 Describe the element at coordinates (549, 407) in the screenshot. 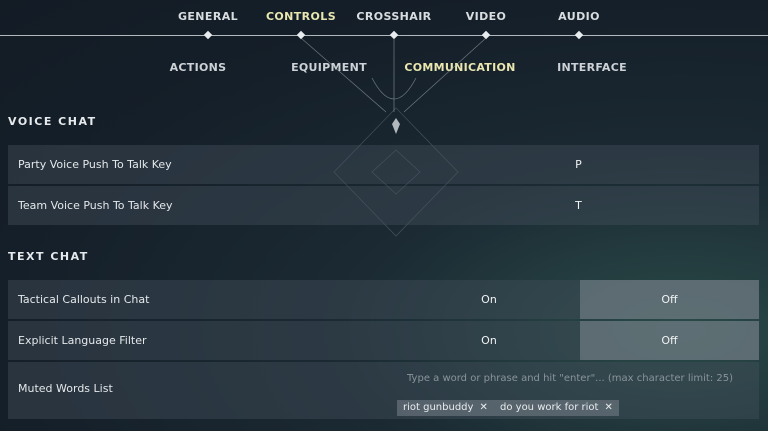

I see `tag-label: do you work for riot` at that location.